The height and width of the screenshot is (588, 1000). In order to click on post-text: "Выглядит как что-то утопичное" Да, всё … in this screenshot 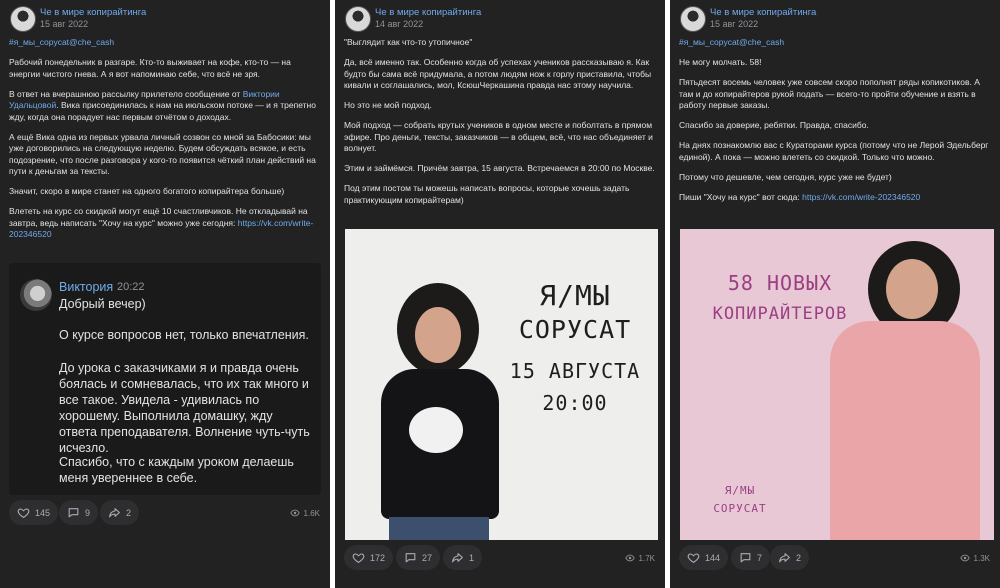, I will do `click(501, 126)`.